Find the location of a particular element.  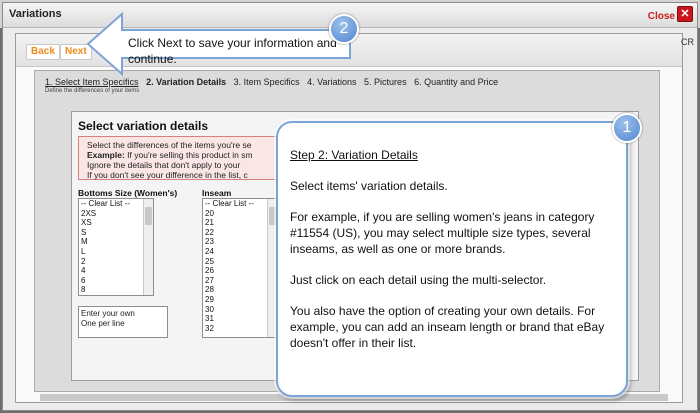

list-item: 26 is located at coordinates (240, 271).